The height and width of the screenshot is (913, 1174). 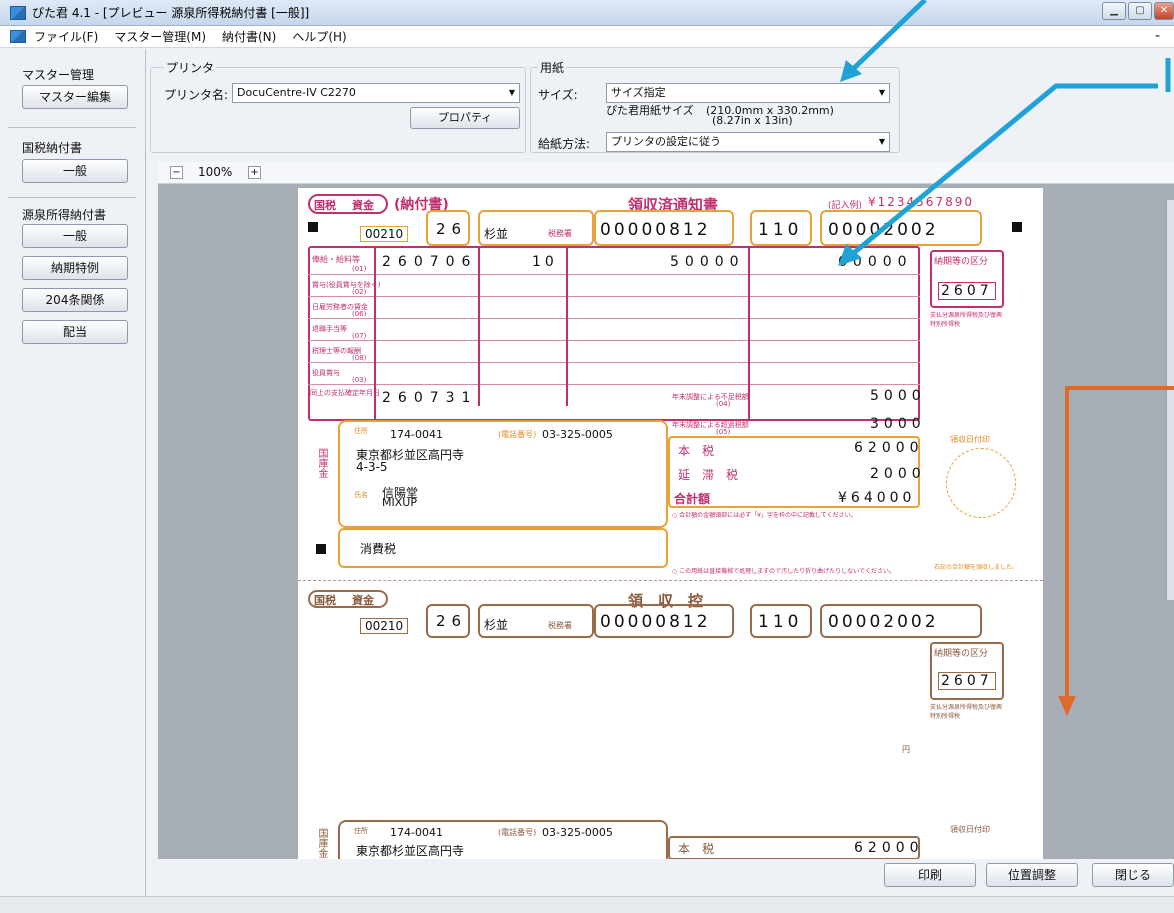 What do you see at coordinates (249, 36) in the screenshot?
I see `menu-form: 納付書(N)` at bounding box center [249, 36].